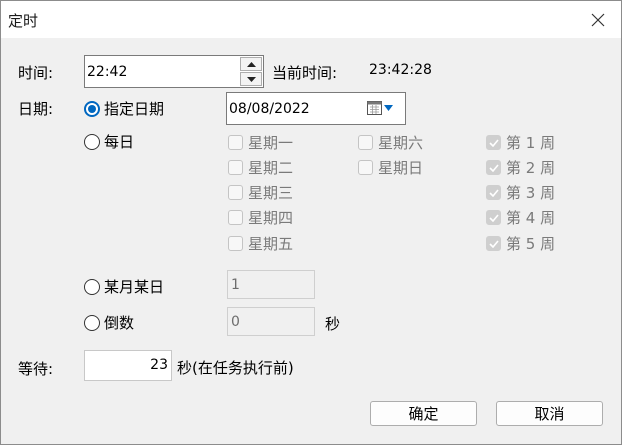  Describe the element at coordinates (134, 109) in the screenshot. I see `specific-date-label: 指定日期` at that location.